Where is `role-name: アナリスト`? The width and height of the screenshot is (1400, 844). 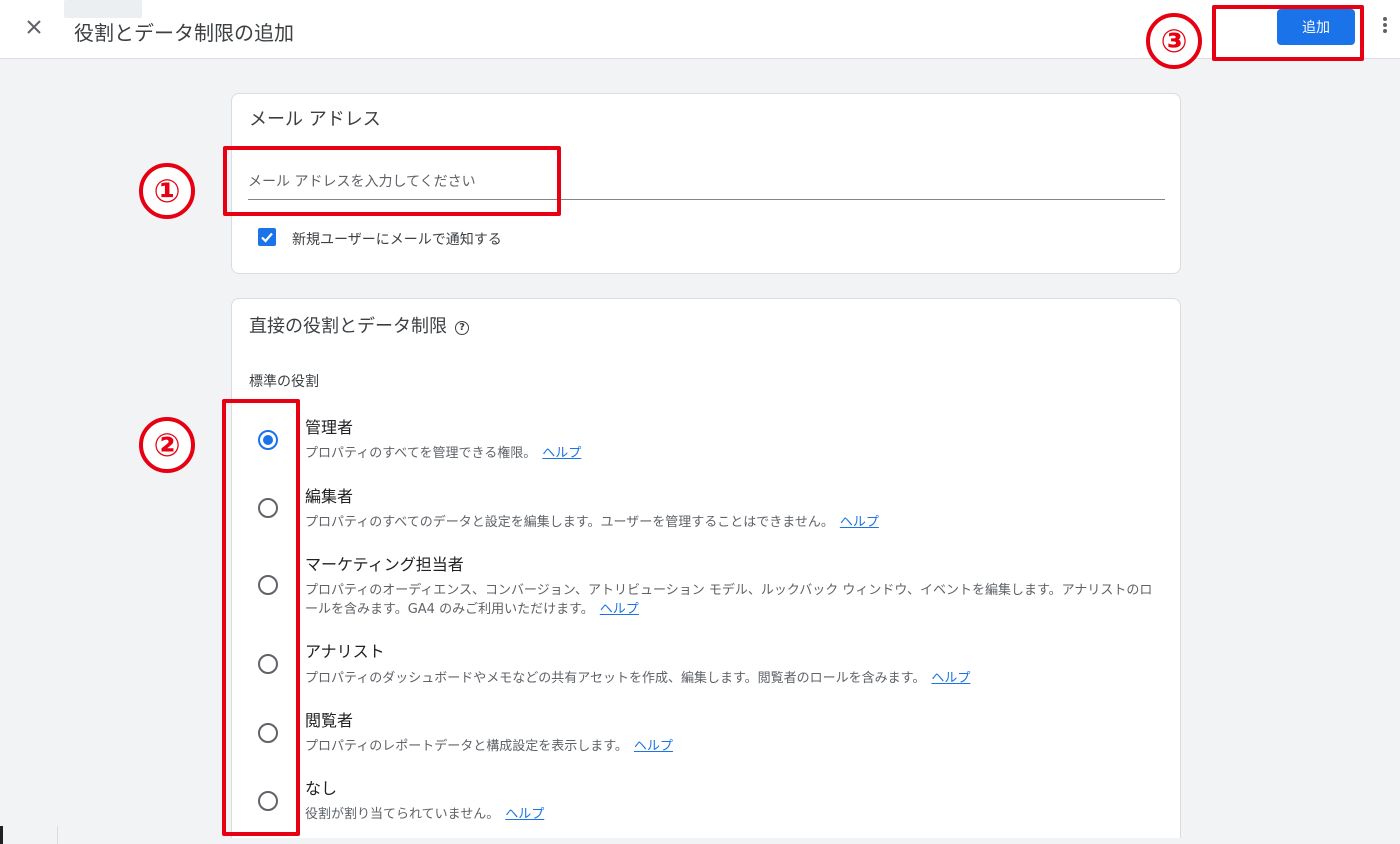
role-name: アナリスト is located at coordinates (345, 651).